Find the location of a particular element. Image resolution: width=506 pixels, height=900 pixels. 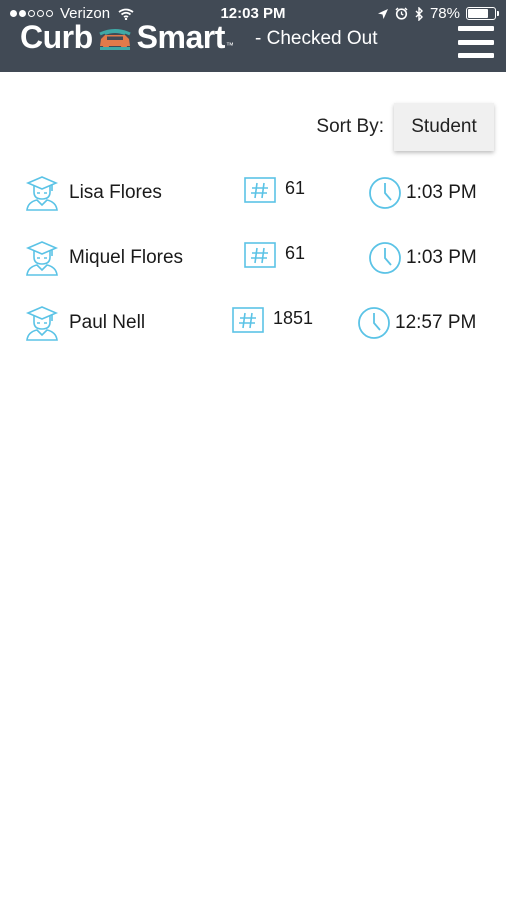

student-row: Miquel Flores 61 1:03 PM is located at coordinates (253, 260).